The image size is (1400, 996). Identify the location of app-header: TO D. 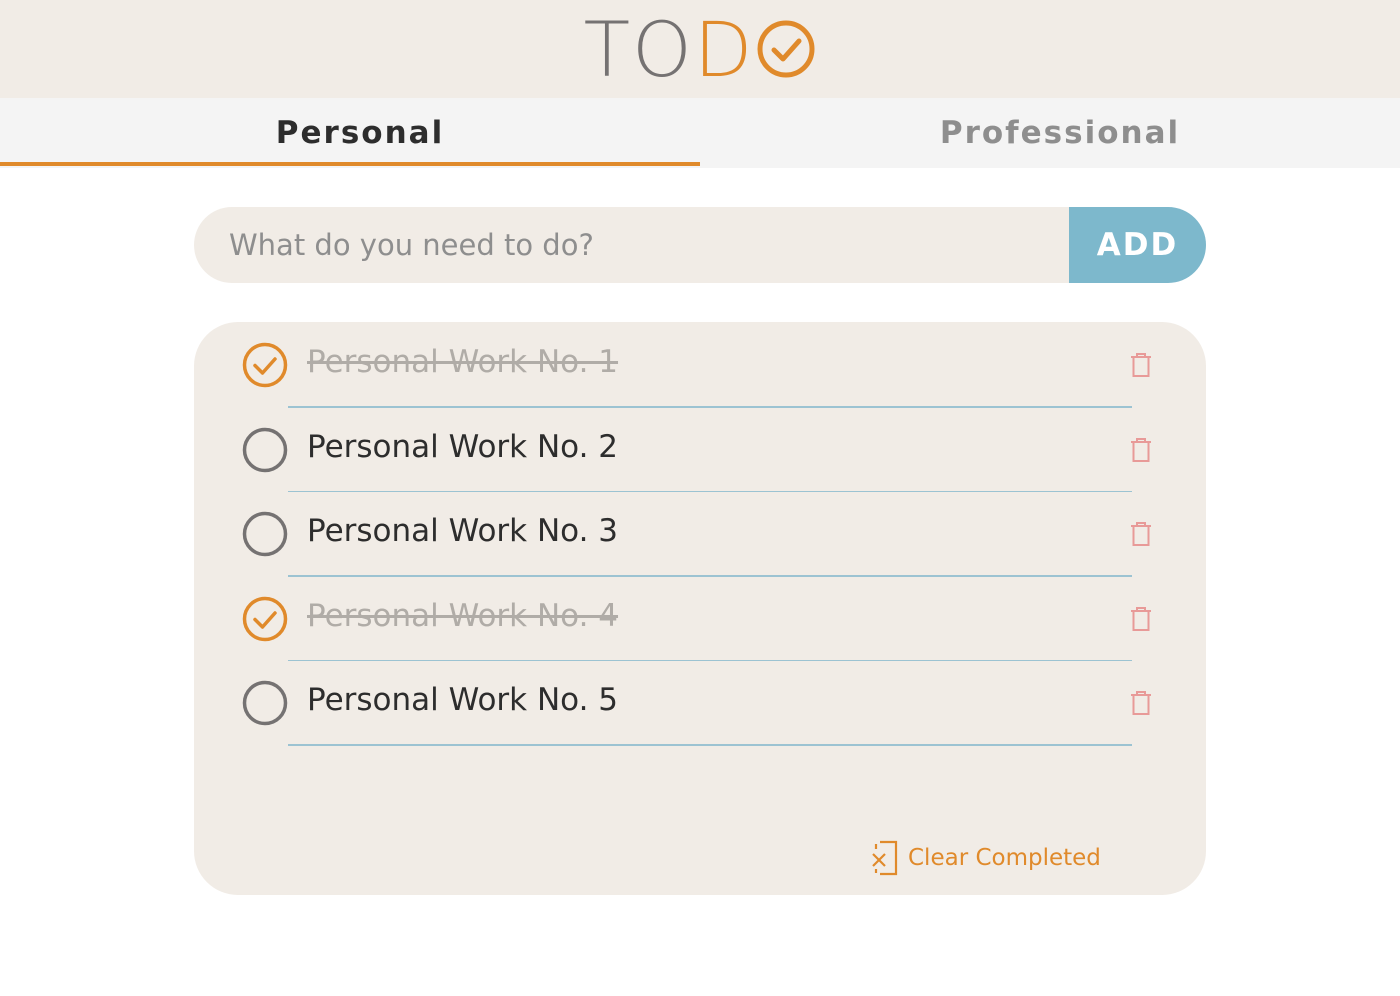
(700, 49).